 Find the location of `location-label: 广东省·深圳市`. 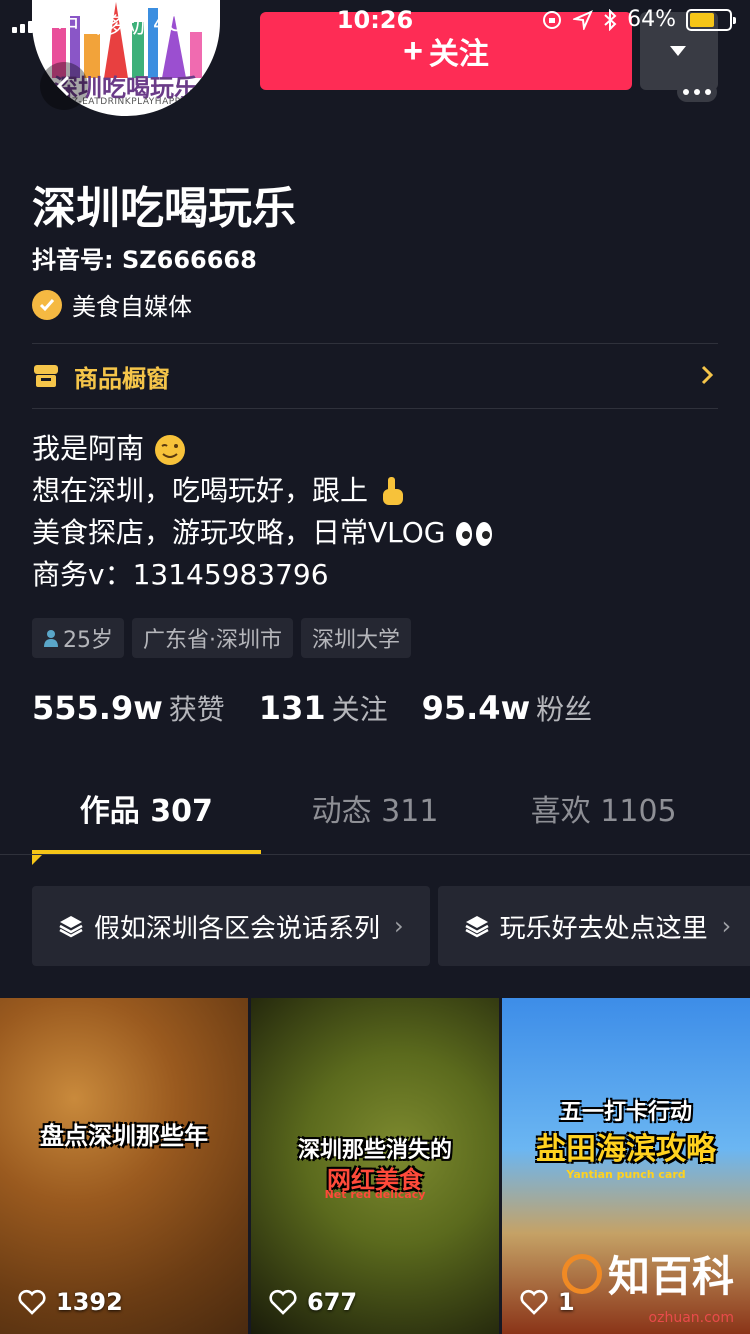

location-label: 广东省·深圳市 is located at coordinates (212, 640).